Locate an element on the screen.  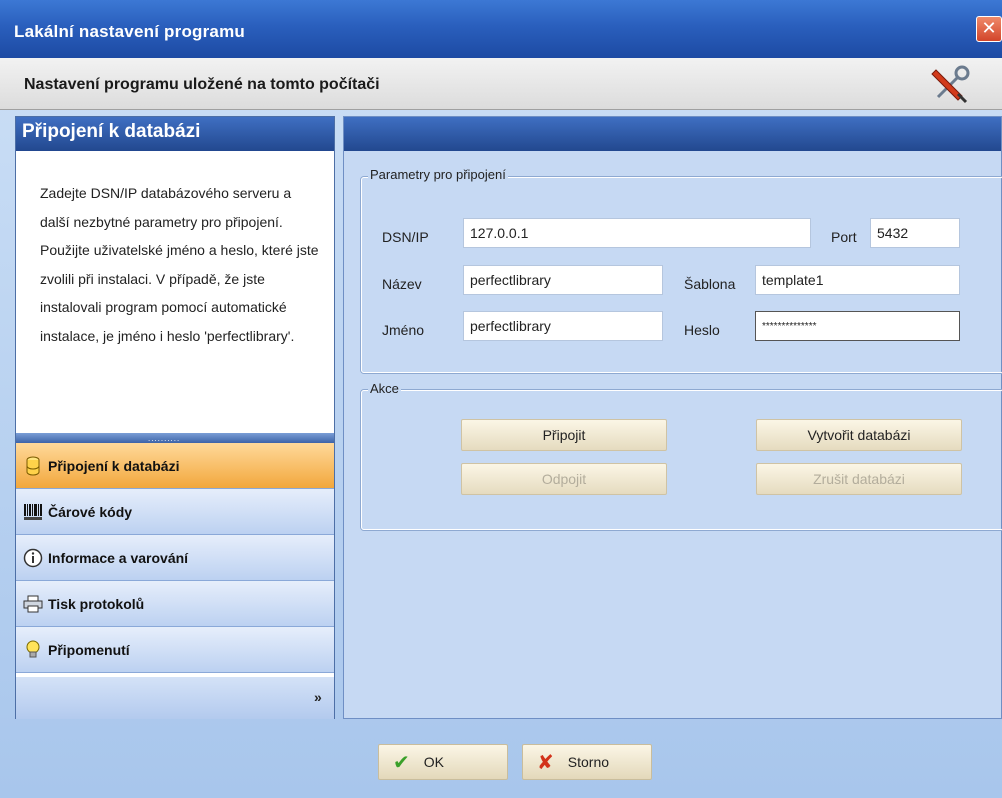
close-icon: ✕ is located at coordinates (989, 28).